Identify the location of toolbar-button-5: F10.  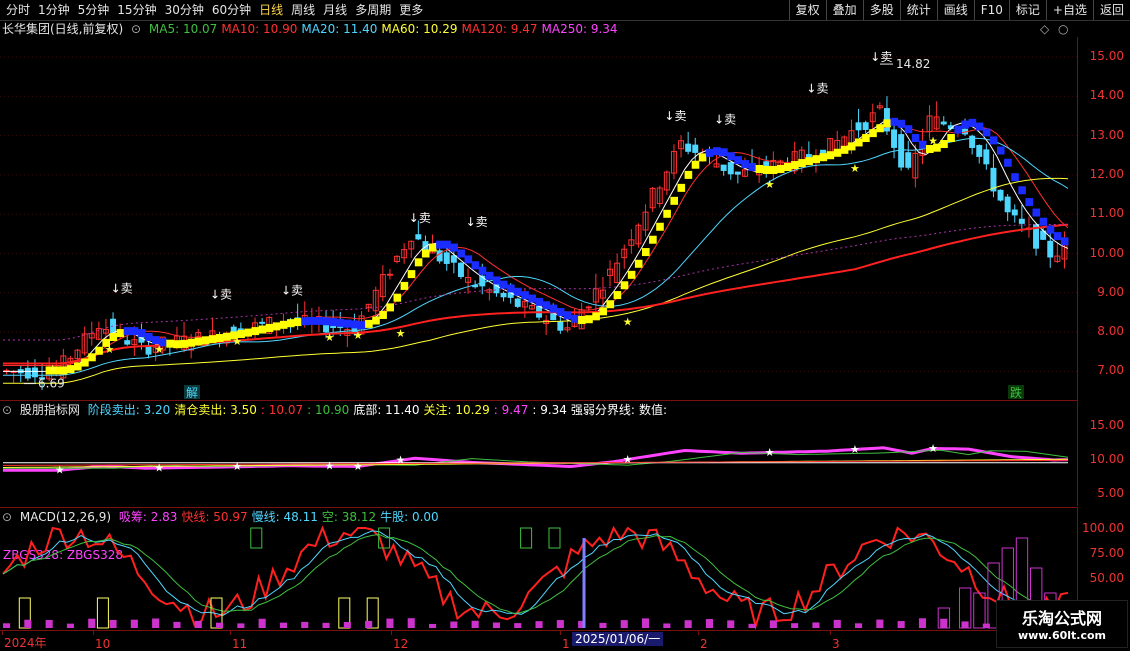
(991, 10).